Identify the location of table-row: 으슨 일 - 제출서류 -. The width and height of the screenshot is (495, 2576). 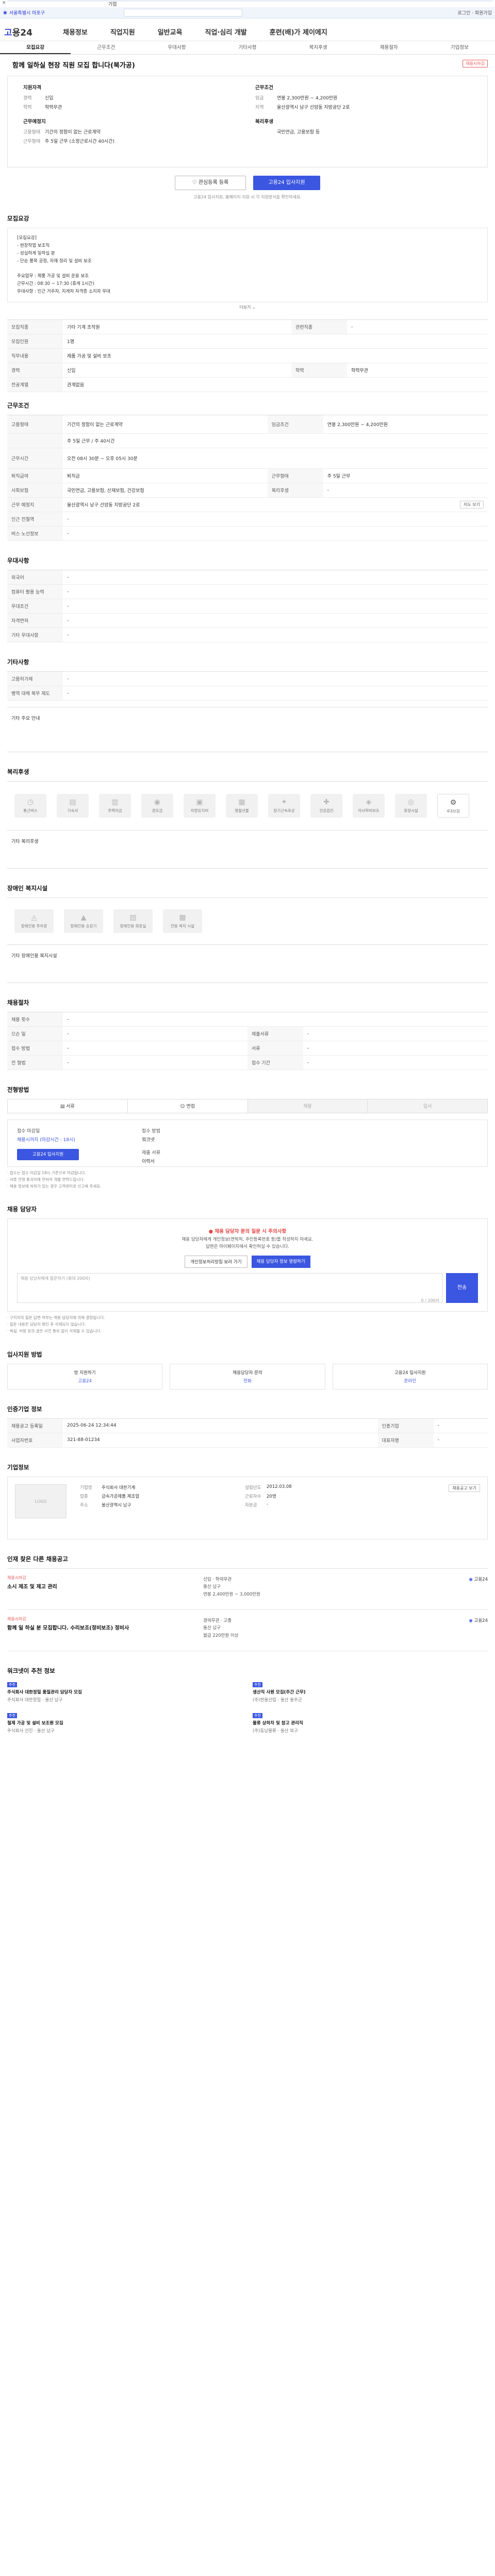
(247, 1033).